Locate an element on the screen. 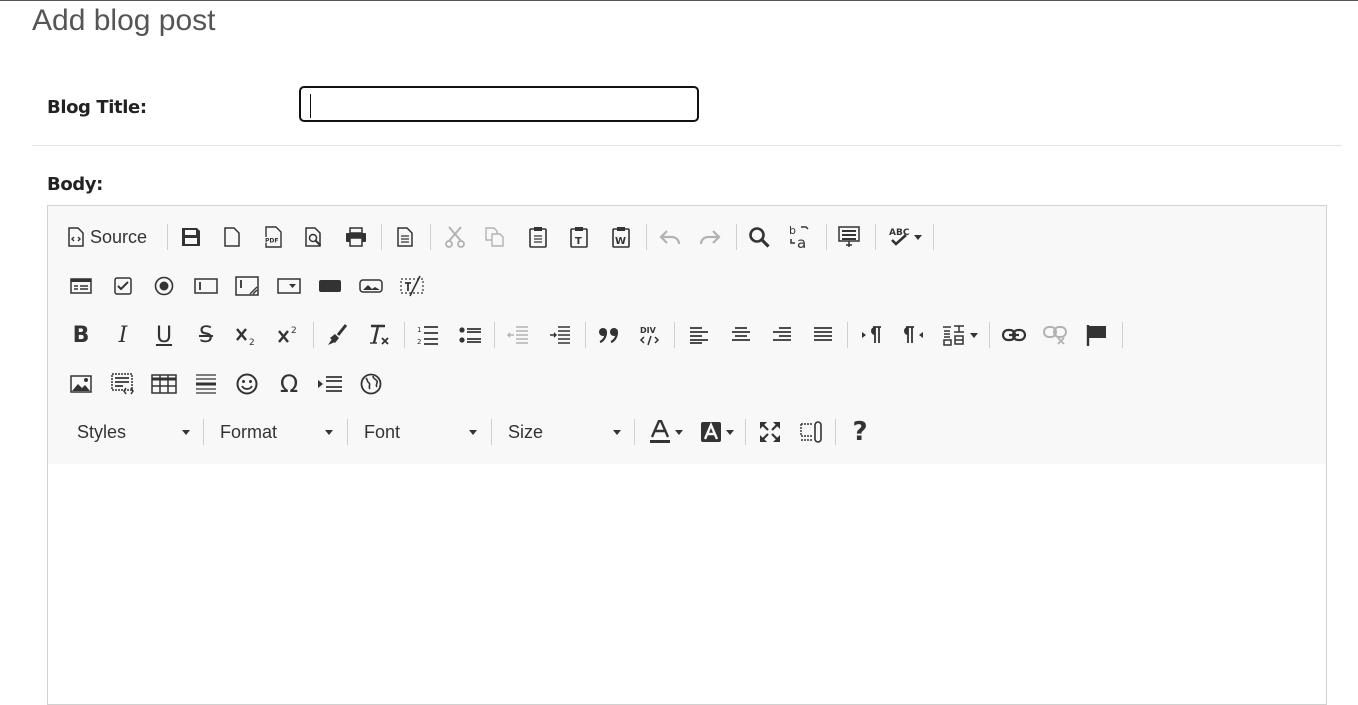 The width and height of the screenshot is (1358, 705). unlink-button is located at coordinates (1055, 335).